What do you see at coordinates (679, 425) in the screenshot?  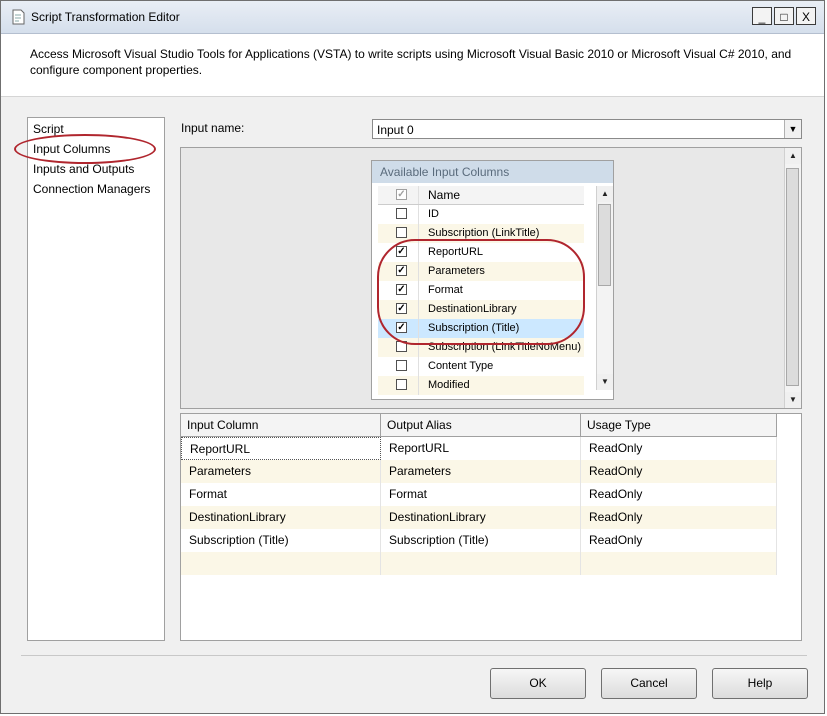 I see `header-usage-type: Usage Type` at bounding box center [679, 425].